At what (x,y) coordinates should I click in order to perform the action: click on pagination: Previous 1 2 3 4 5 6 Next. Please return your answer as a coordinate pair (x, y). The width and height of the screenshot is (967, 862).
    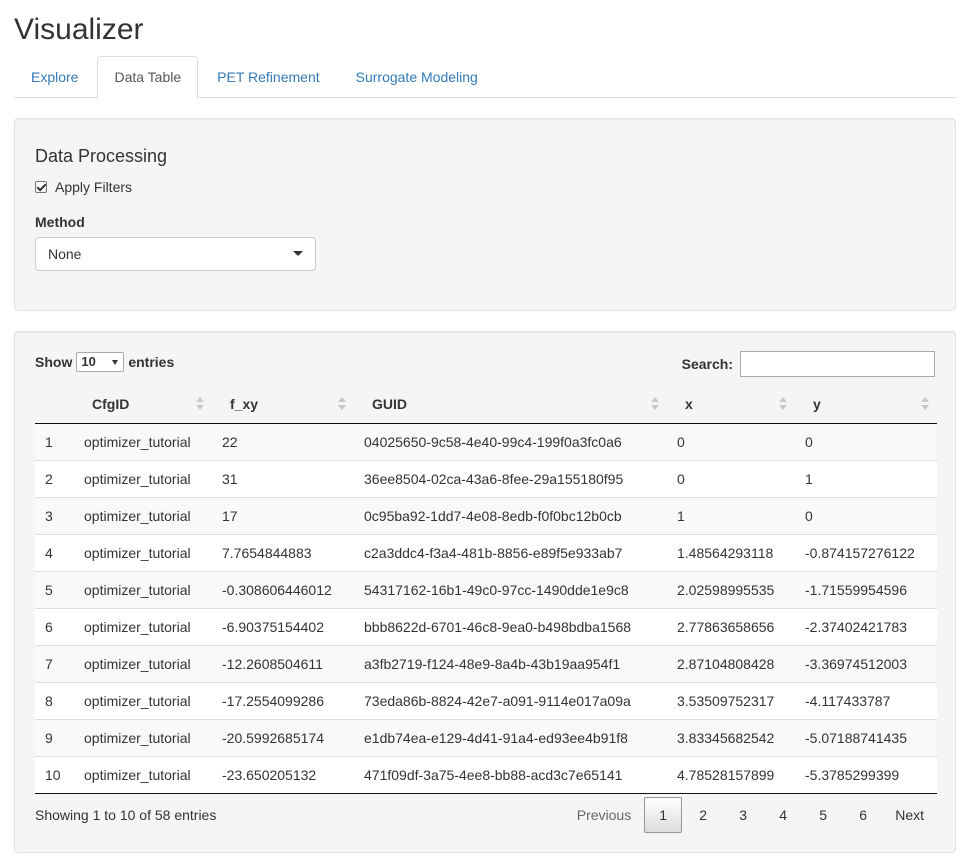
    Looking at the image, I should click on (749, 815).